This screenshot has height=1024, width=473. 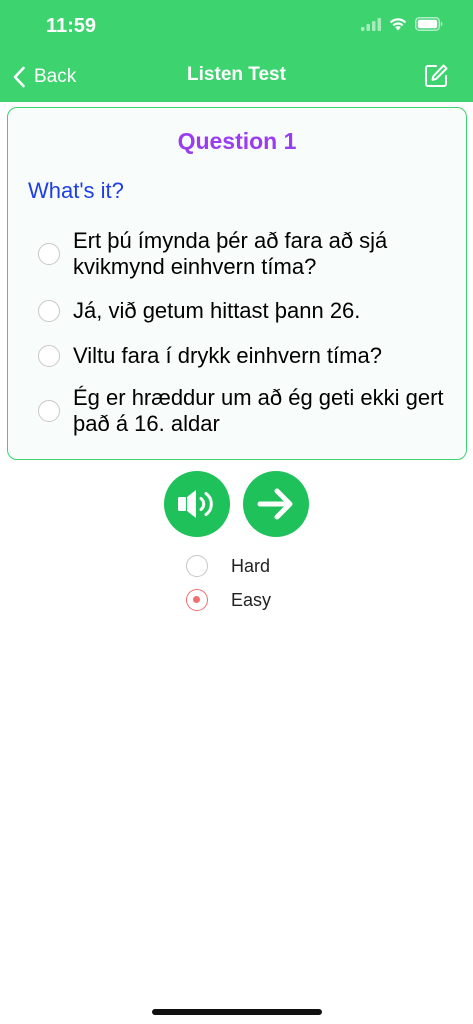 What do you see at coordinates (429, 24) in the screenshot?
I see `battery-icon` at bounding box center [429, 24].